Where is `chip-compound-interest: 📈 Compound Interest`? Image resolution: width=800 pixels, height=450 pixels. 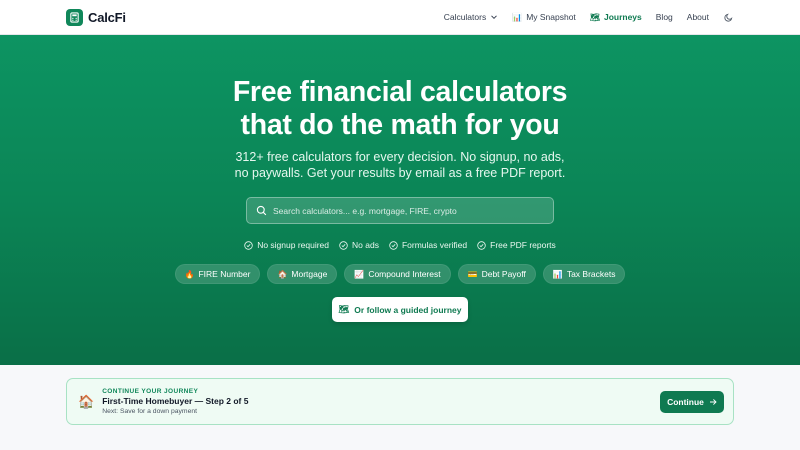
chip-compound-interest: 📈 Compound Interest is located at coordinates (397, 274).